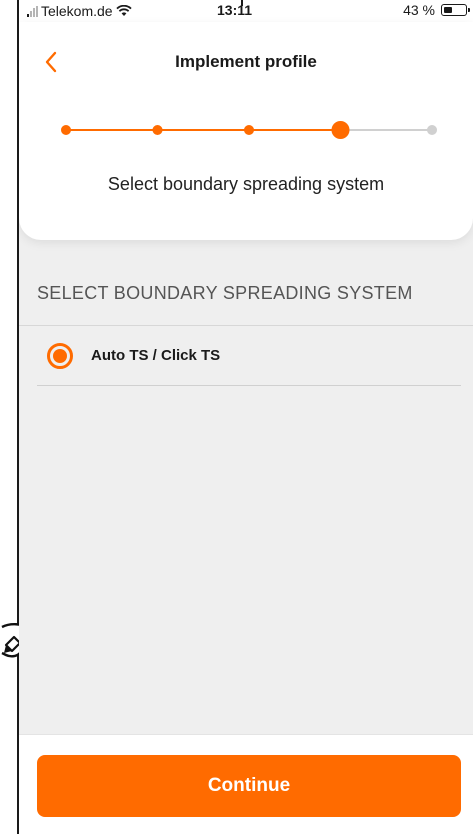  I want to click on battery-nub, so click(469, 10).